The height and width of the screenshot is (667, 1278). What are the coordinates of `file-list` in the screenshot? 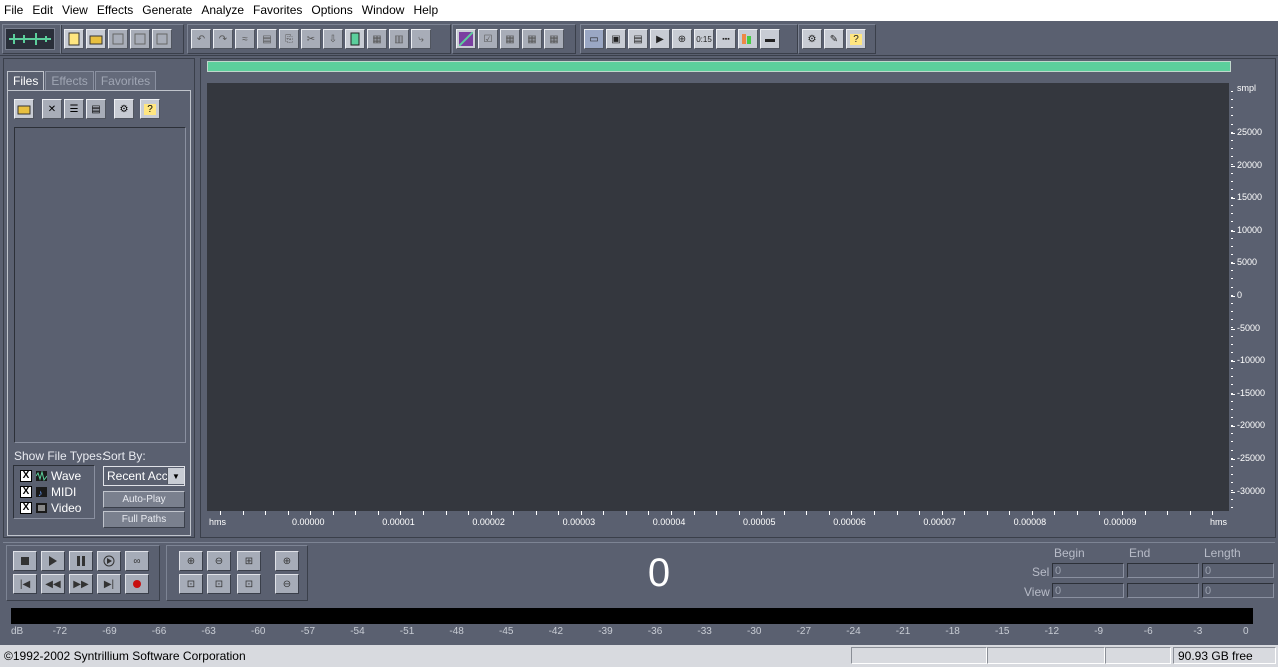 It's located at (100, 285).